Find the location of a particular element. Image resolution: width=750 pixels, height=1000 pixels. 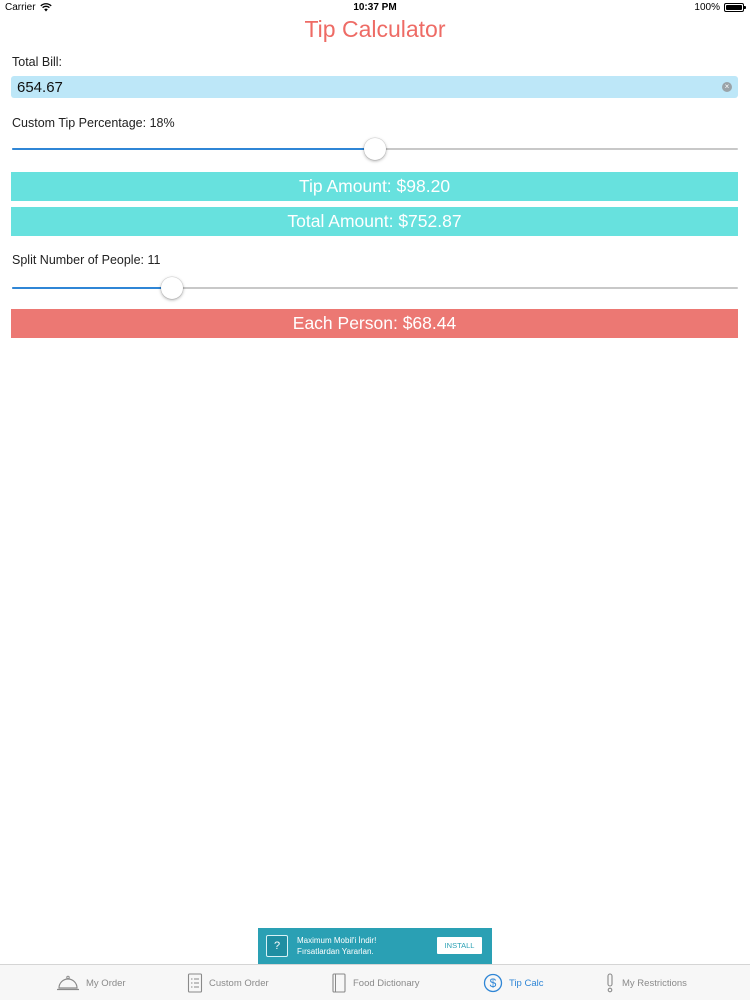

split-people-slider is located at coordinates (375, 288).